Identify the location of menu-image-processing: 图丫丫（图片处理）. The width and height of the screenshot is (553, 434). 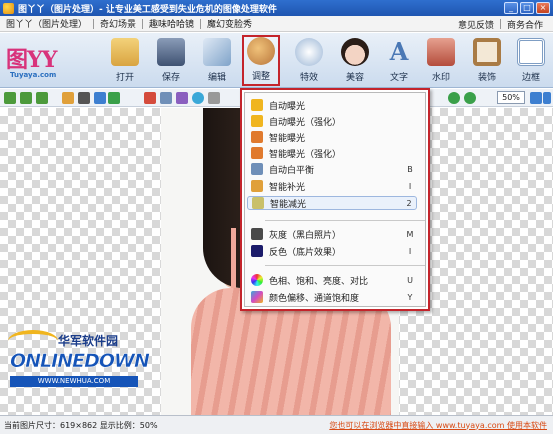
(46, 23).